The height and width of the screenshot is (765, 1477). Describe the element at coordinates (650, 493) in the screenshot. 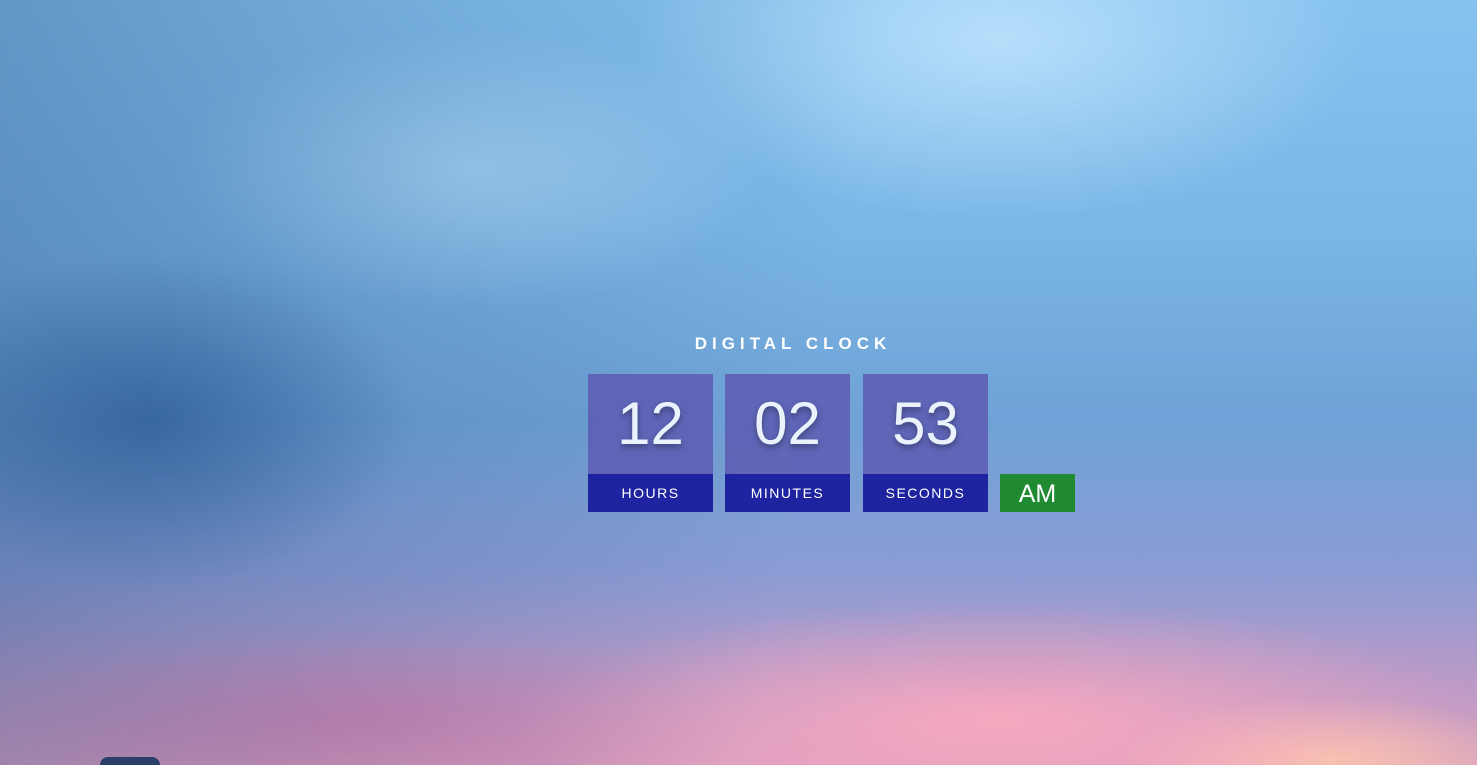

I see `hours-label: HOURS` at that location.